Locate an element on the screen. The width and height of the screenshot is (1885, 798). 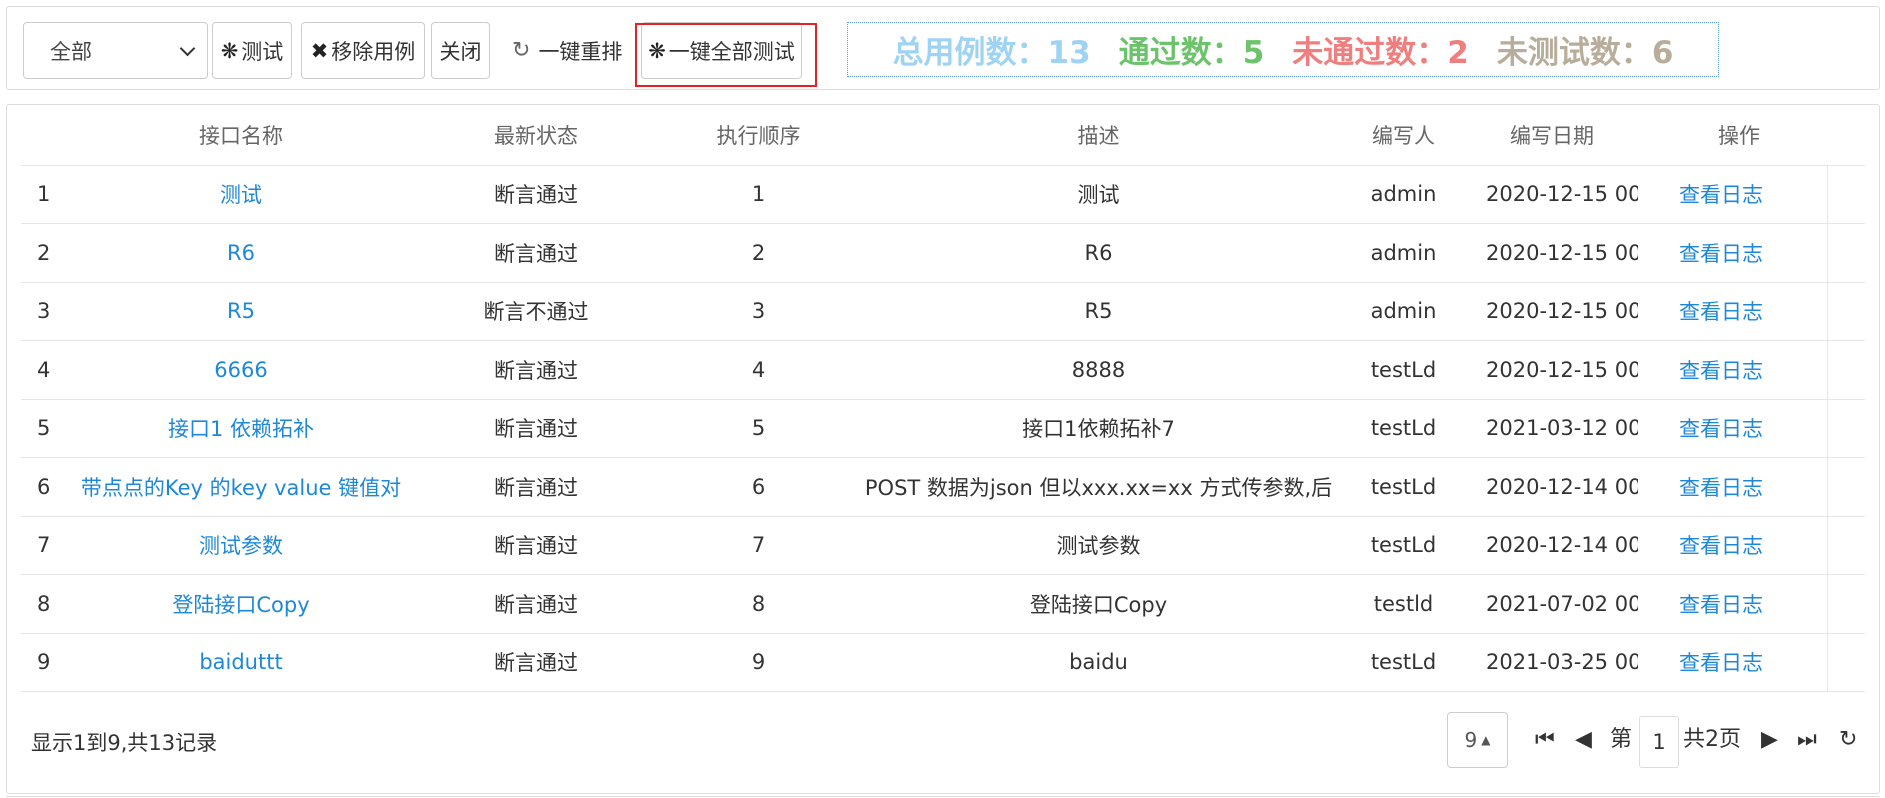
next-page-icon: ▶ is located at coordinates (1769, 740).